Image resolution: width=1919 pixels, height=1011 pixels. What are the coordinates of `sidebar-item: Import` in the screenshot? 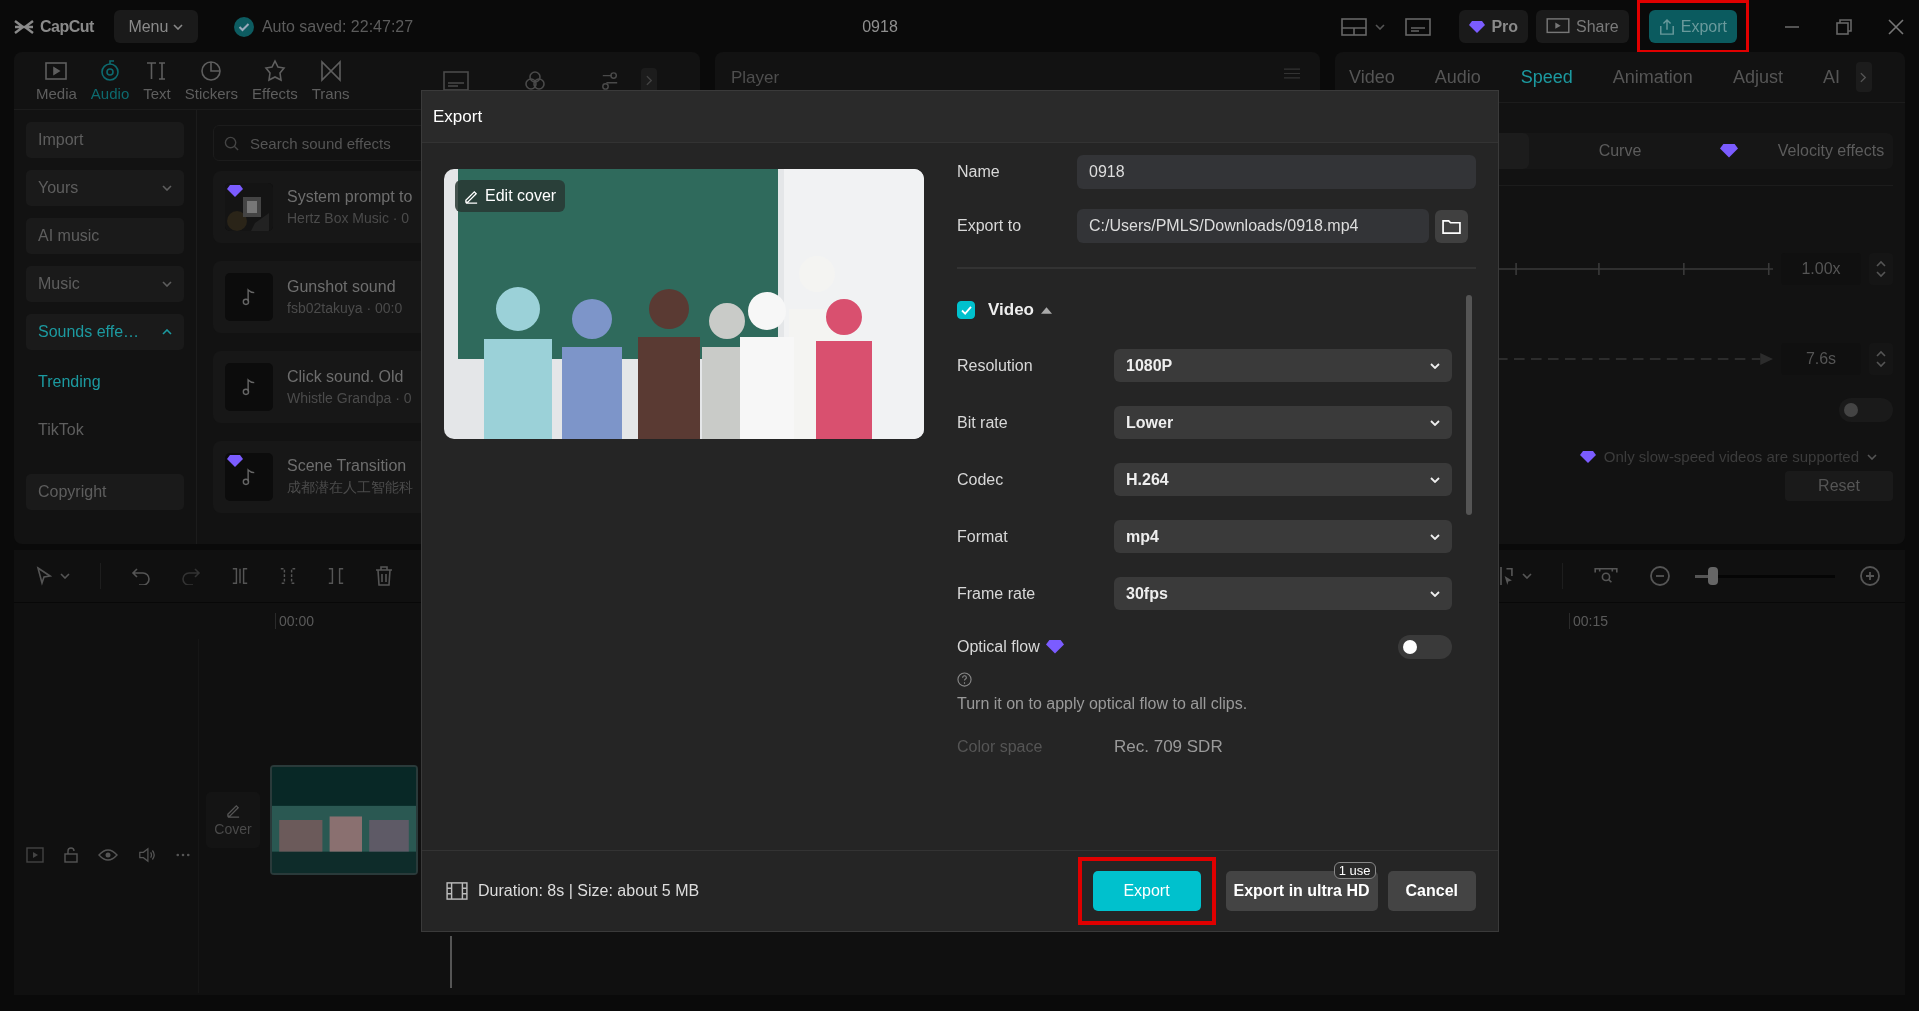 It's located at (105, 140).